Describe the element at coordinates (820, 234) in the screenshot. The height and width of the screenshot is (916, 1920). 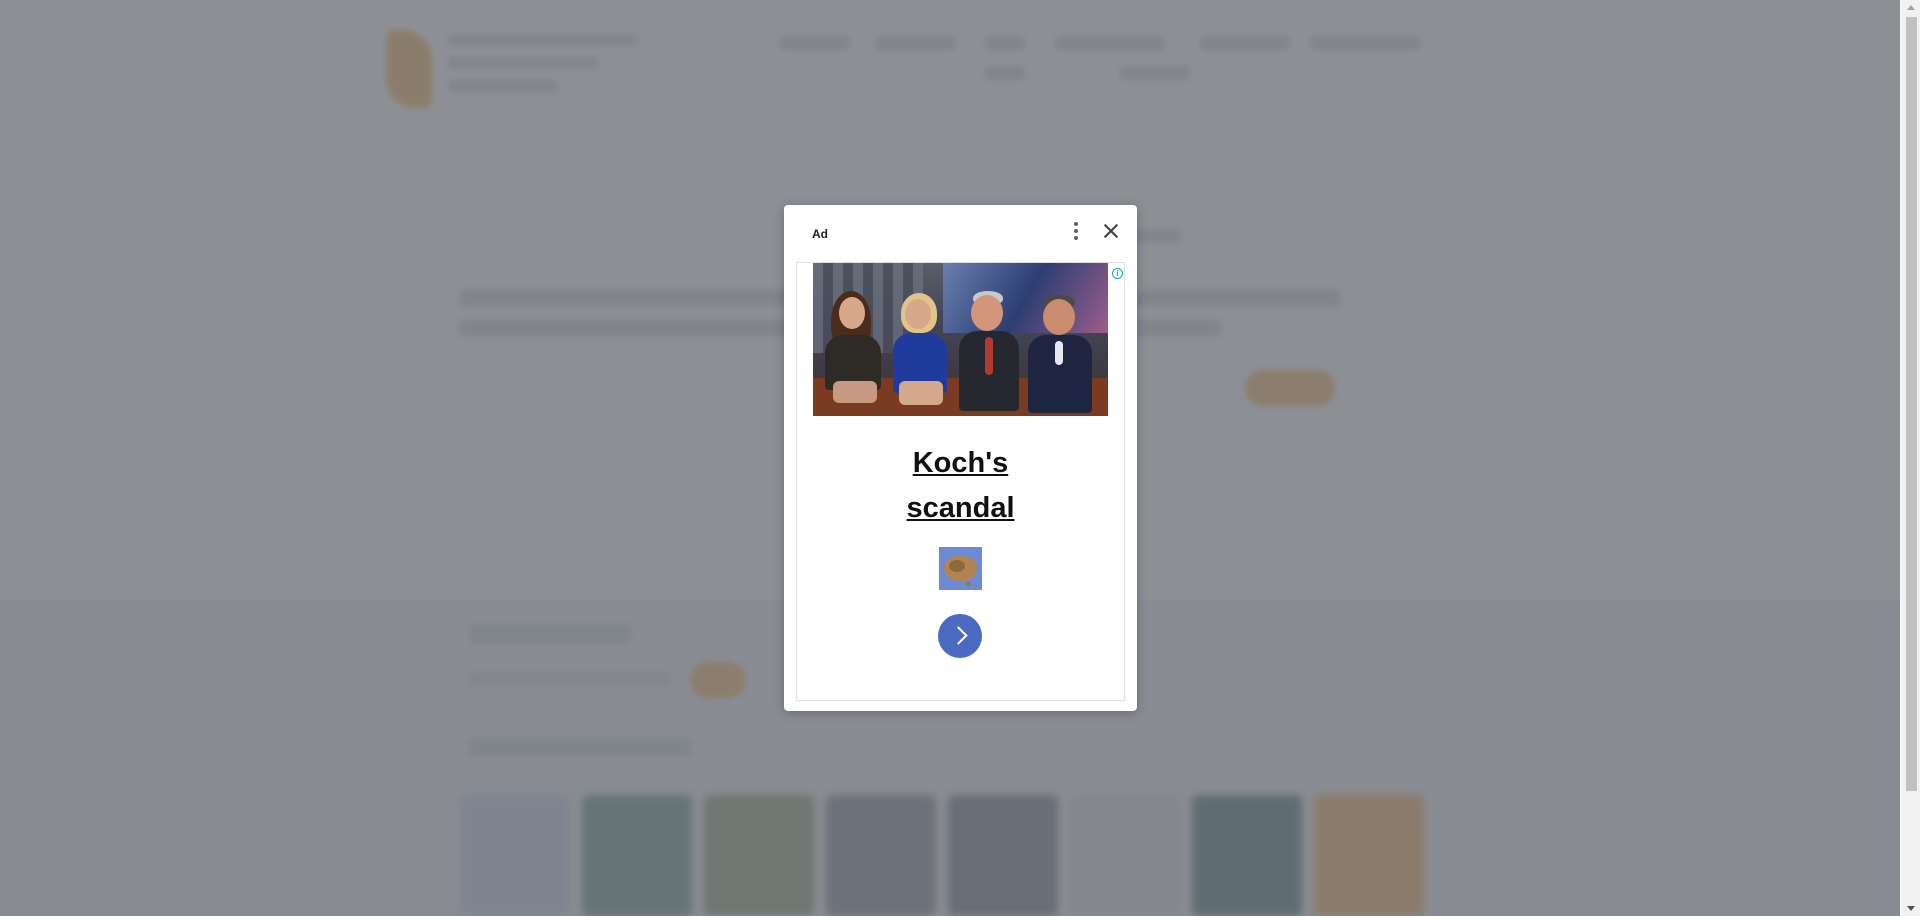
I see `ad-label: Ad` at that location.